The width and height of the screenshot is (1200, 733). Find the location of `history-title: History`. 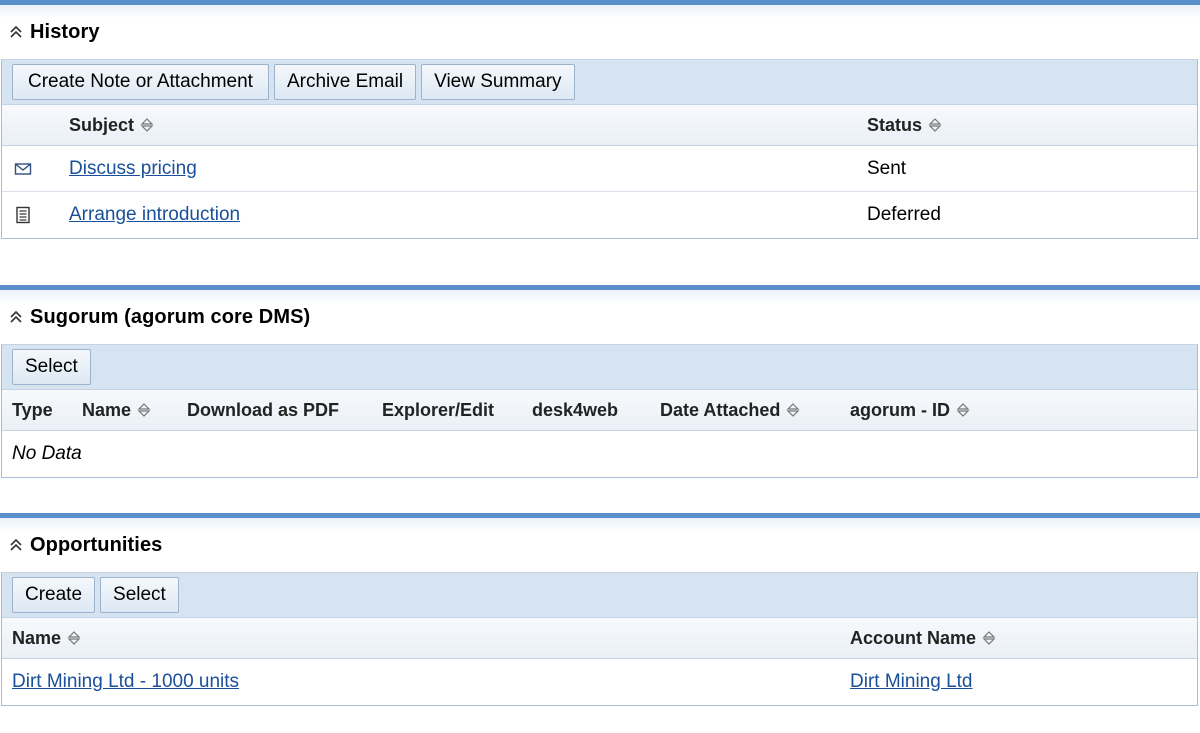

history-title: History is located at coordinates (65, 31).